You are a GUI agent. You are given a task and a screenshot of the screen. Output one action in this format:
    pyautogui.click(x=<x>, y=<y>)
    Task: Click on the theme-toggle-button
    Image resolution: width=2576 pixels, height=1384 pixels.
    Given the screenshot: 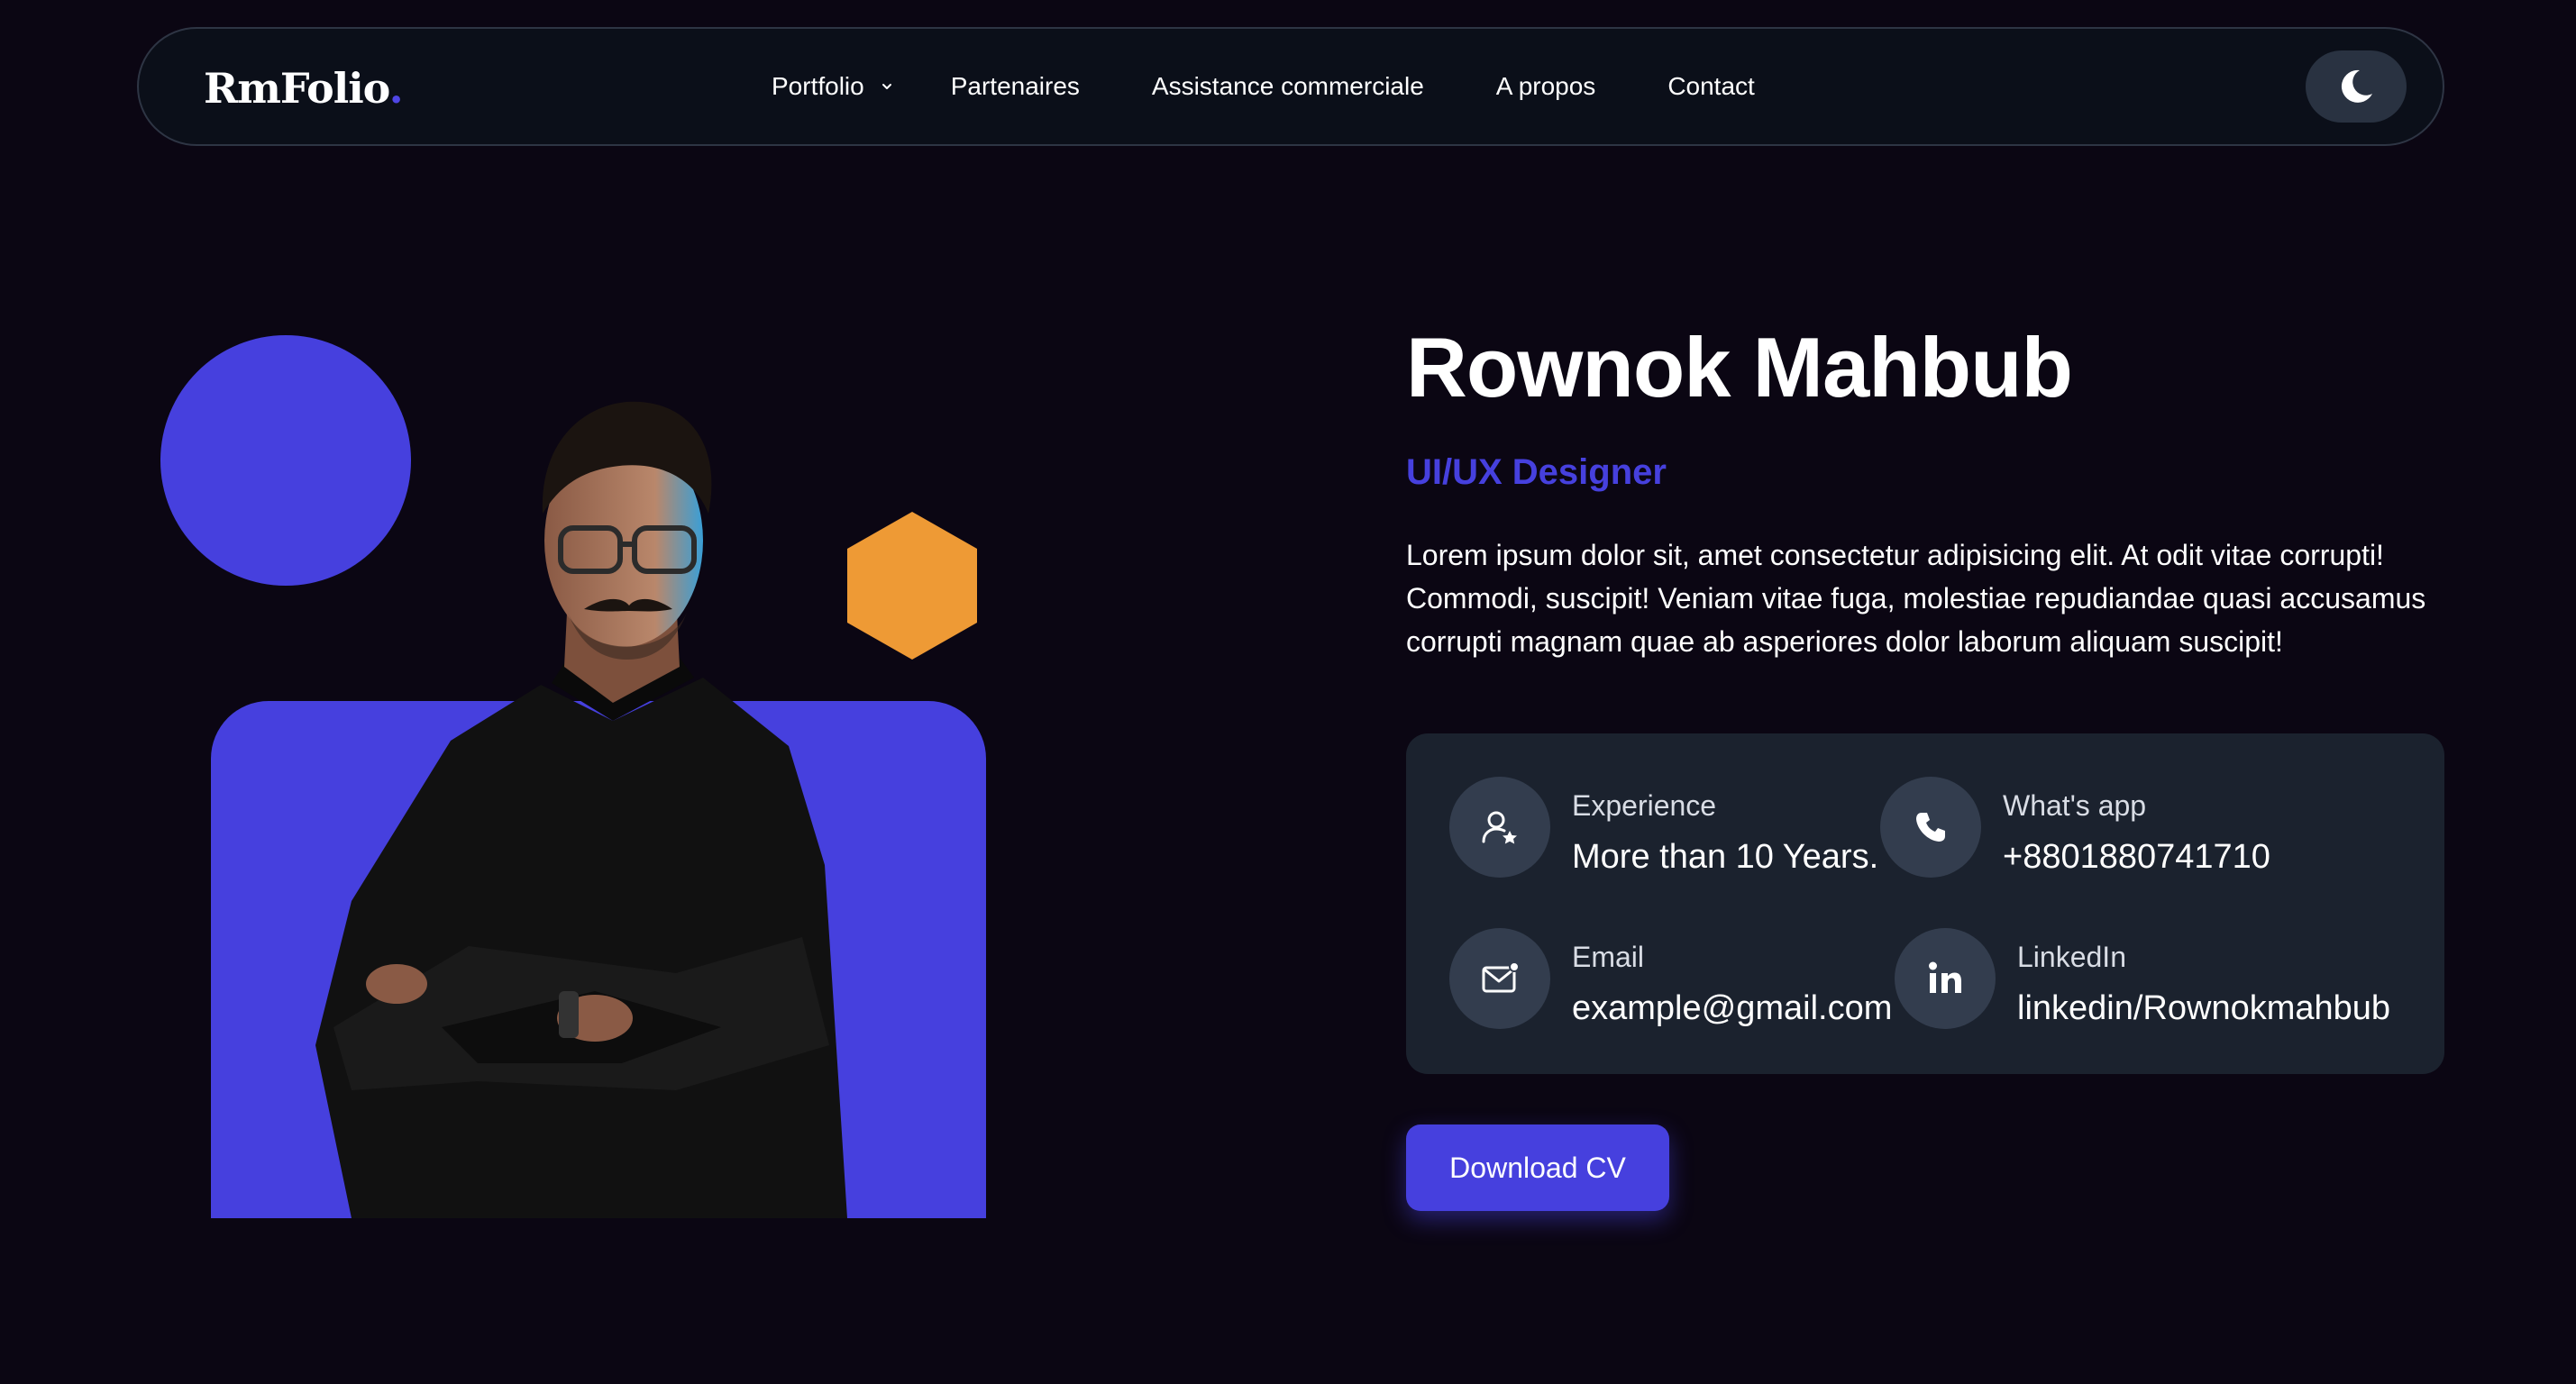 What is the action you would take?
    pyautogui.click(x=2356, y=86)
    